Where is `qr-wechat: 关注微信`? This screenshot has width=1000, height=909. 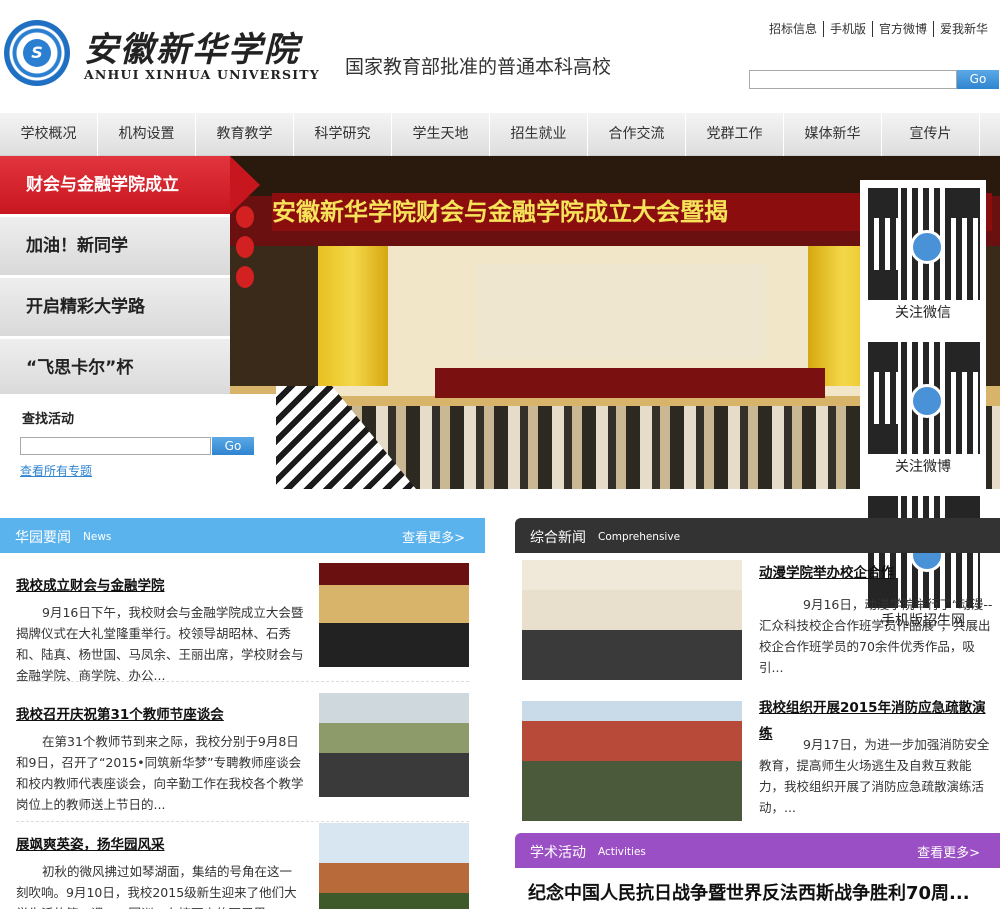 qr-wechat: 关注微信 is located at coordinates (923, 257).